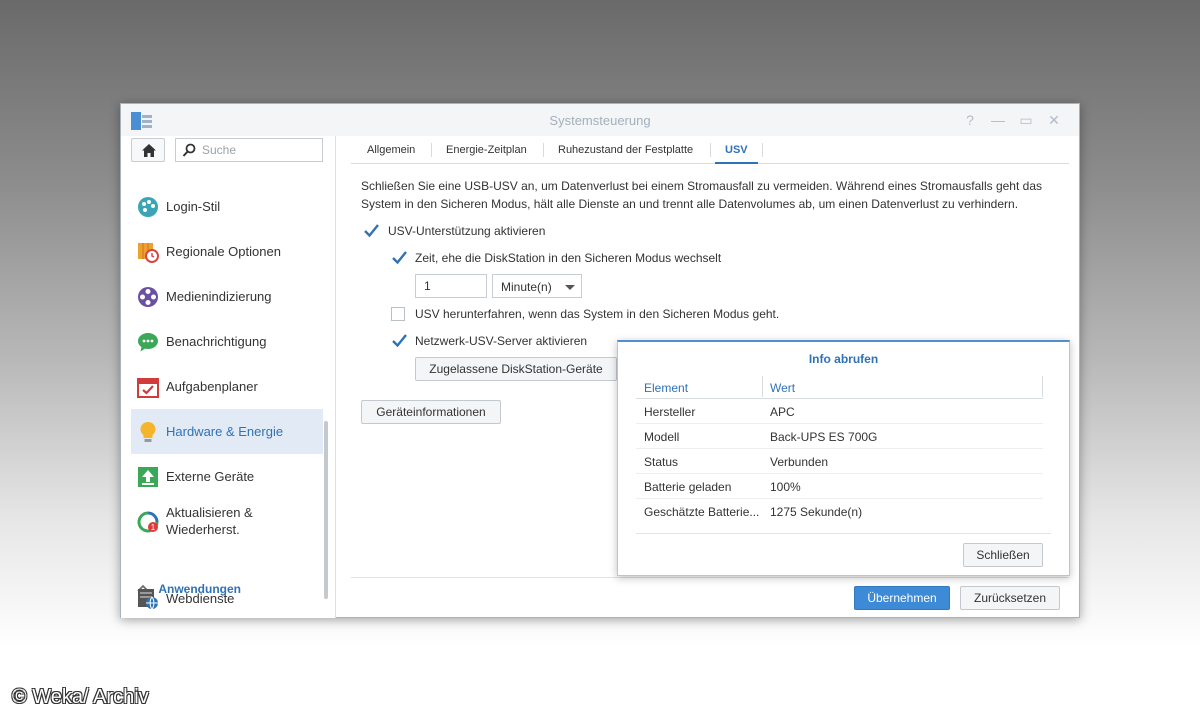 Image resolution: width=1200 pixels, height=720 pixels. What do you see at coordinates (970, 120) in the screenshot?
I see `help-icon: ?` at bounding box center [970, 120].